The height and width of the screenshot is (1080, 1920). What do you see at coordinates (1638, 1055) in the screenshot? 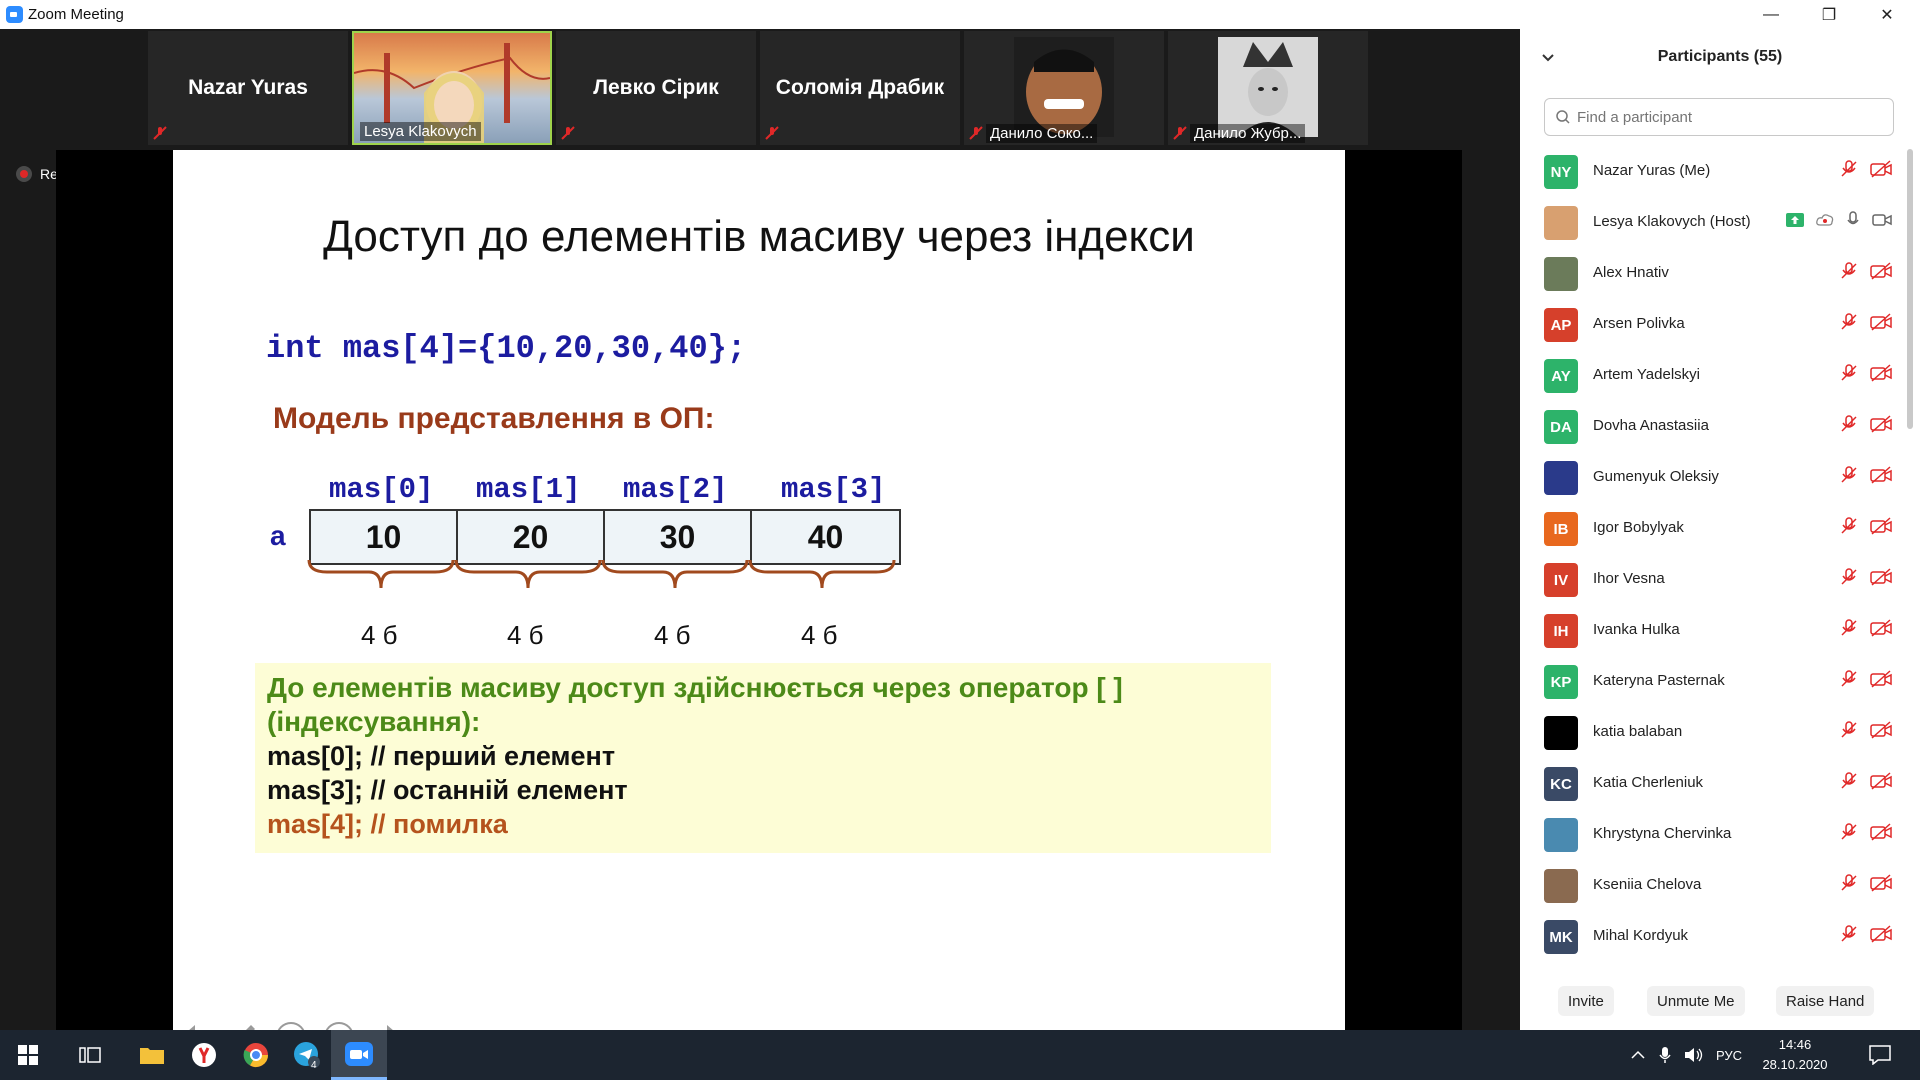
I see `chevron-up-icon` at bounding box center [1638, 1055].